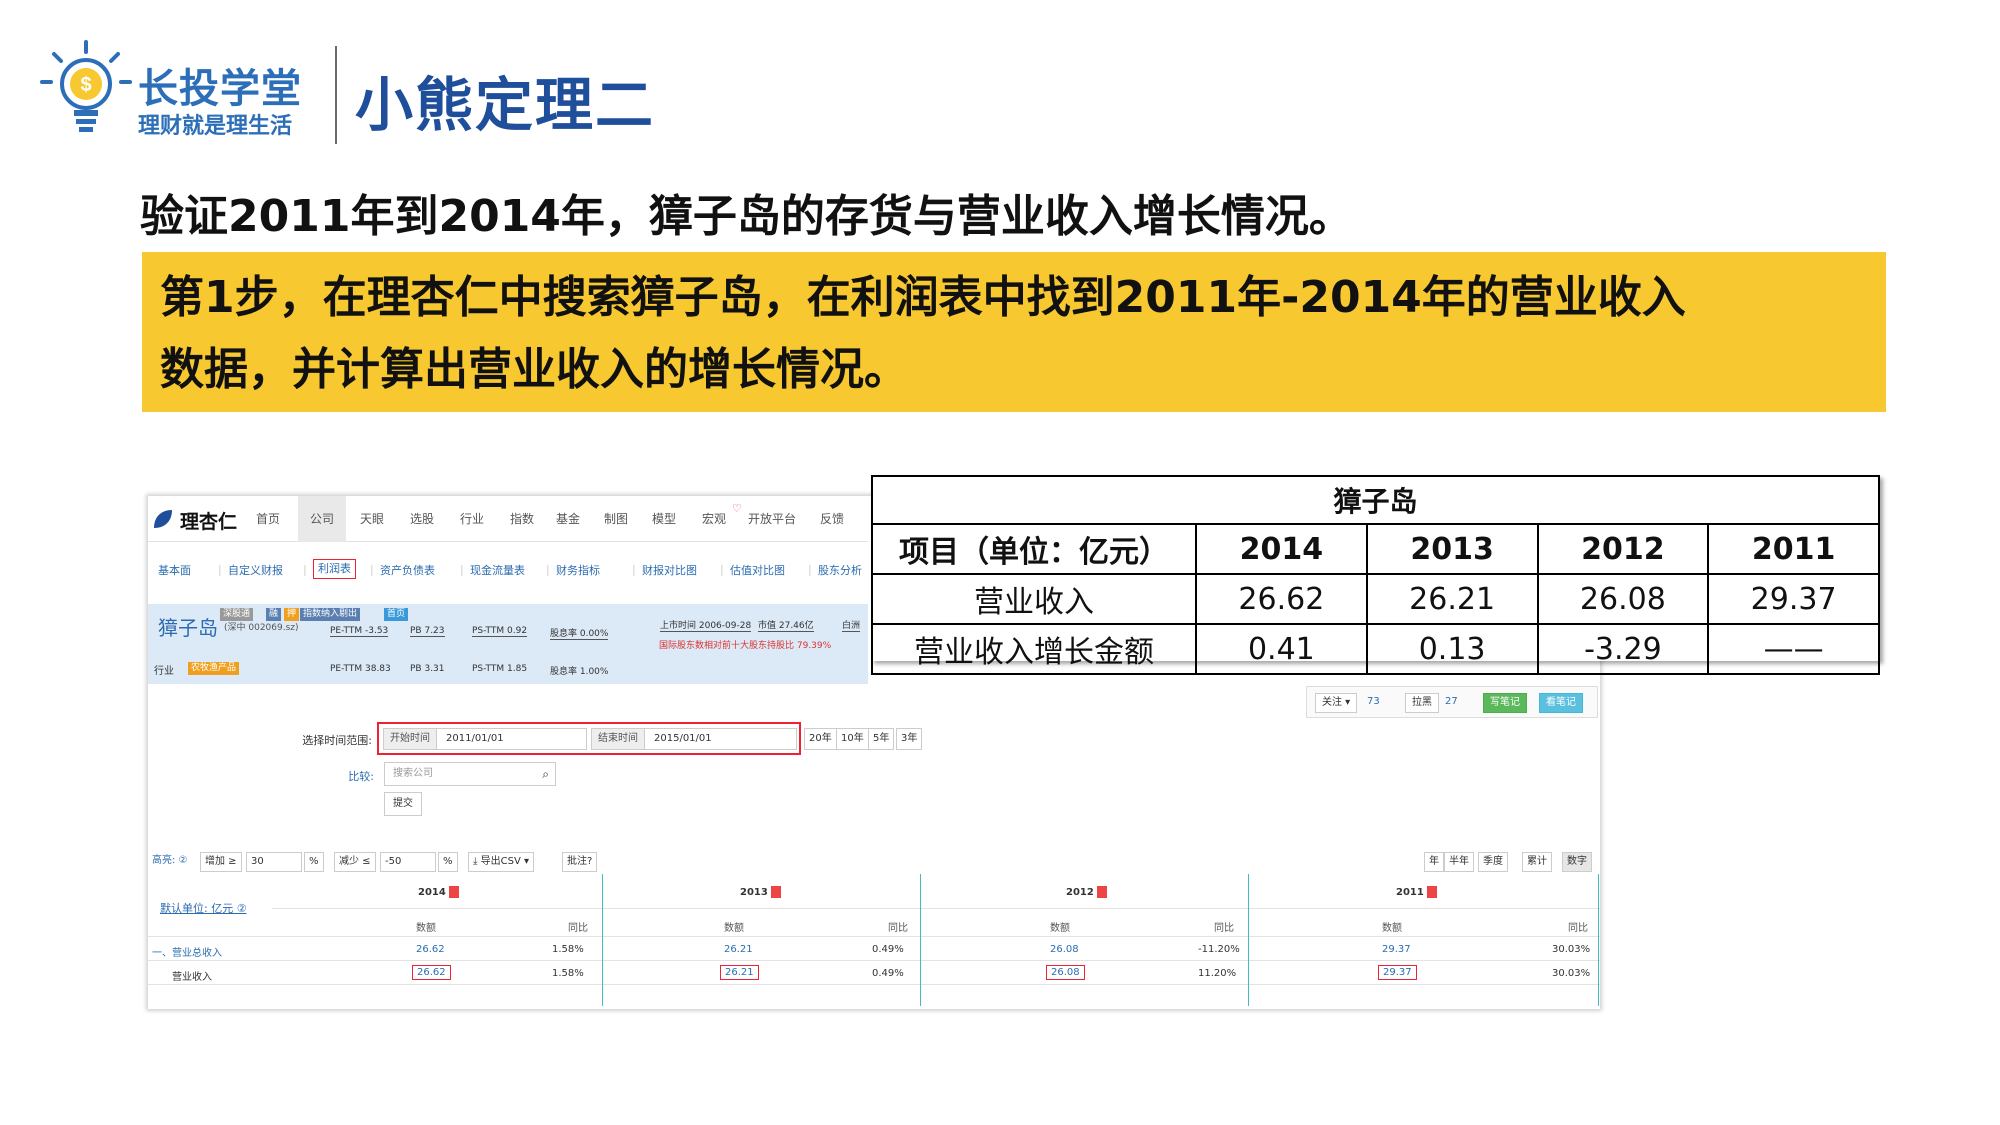 The width and height of the screenshot is (2000, 1125). Describe the element at coordinates (208, 520) in the screenshot. I see `site-logo: 理杏仁` at that location.